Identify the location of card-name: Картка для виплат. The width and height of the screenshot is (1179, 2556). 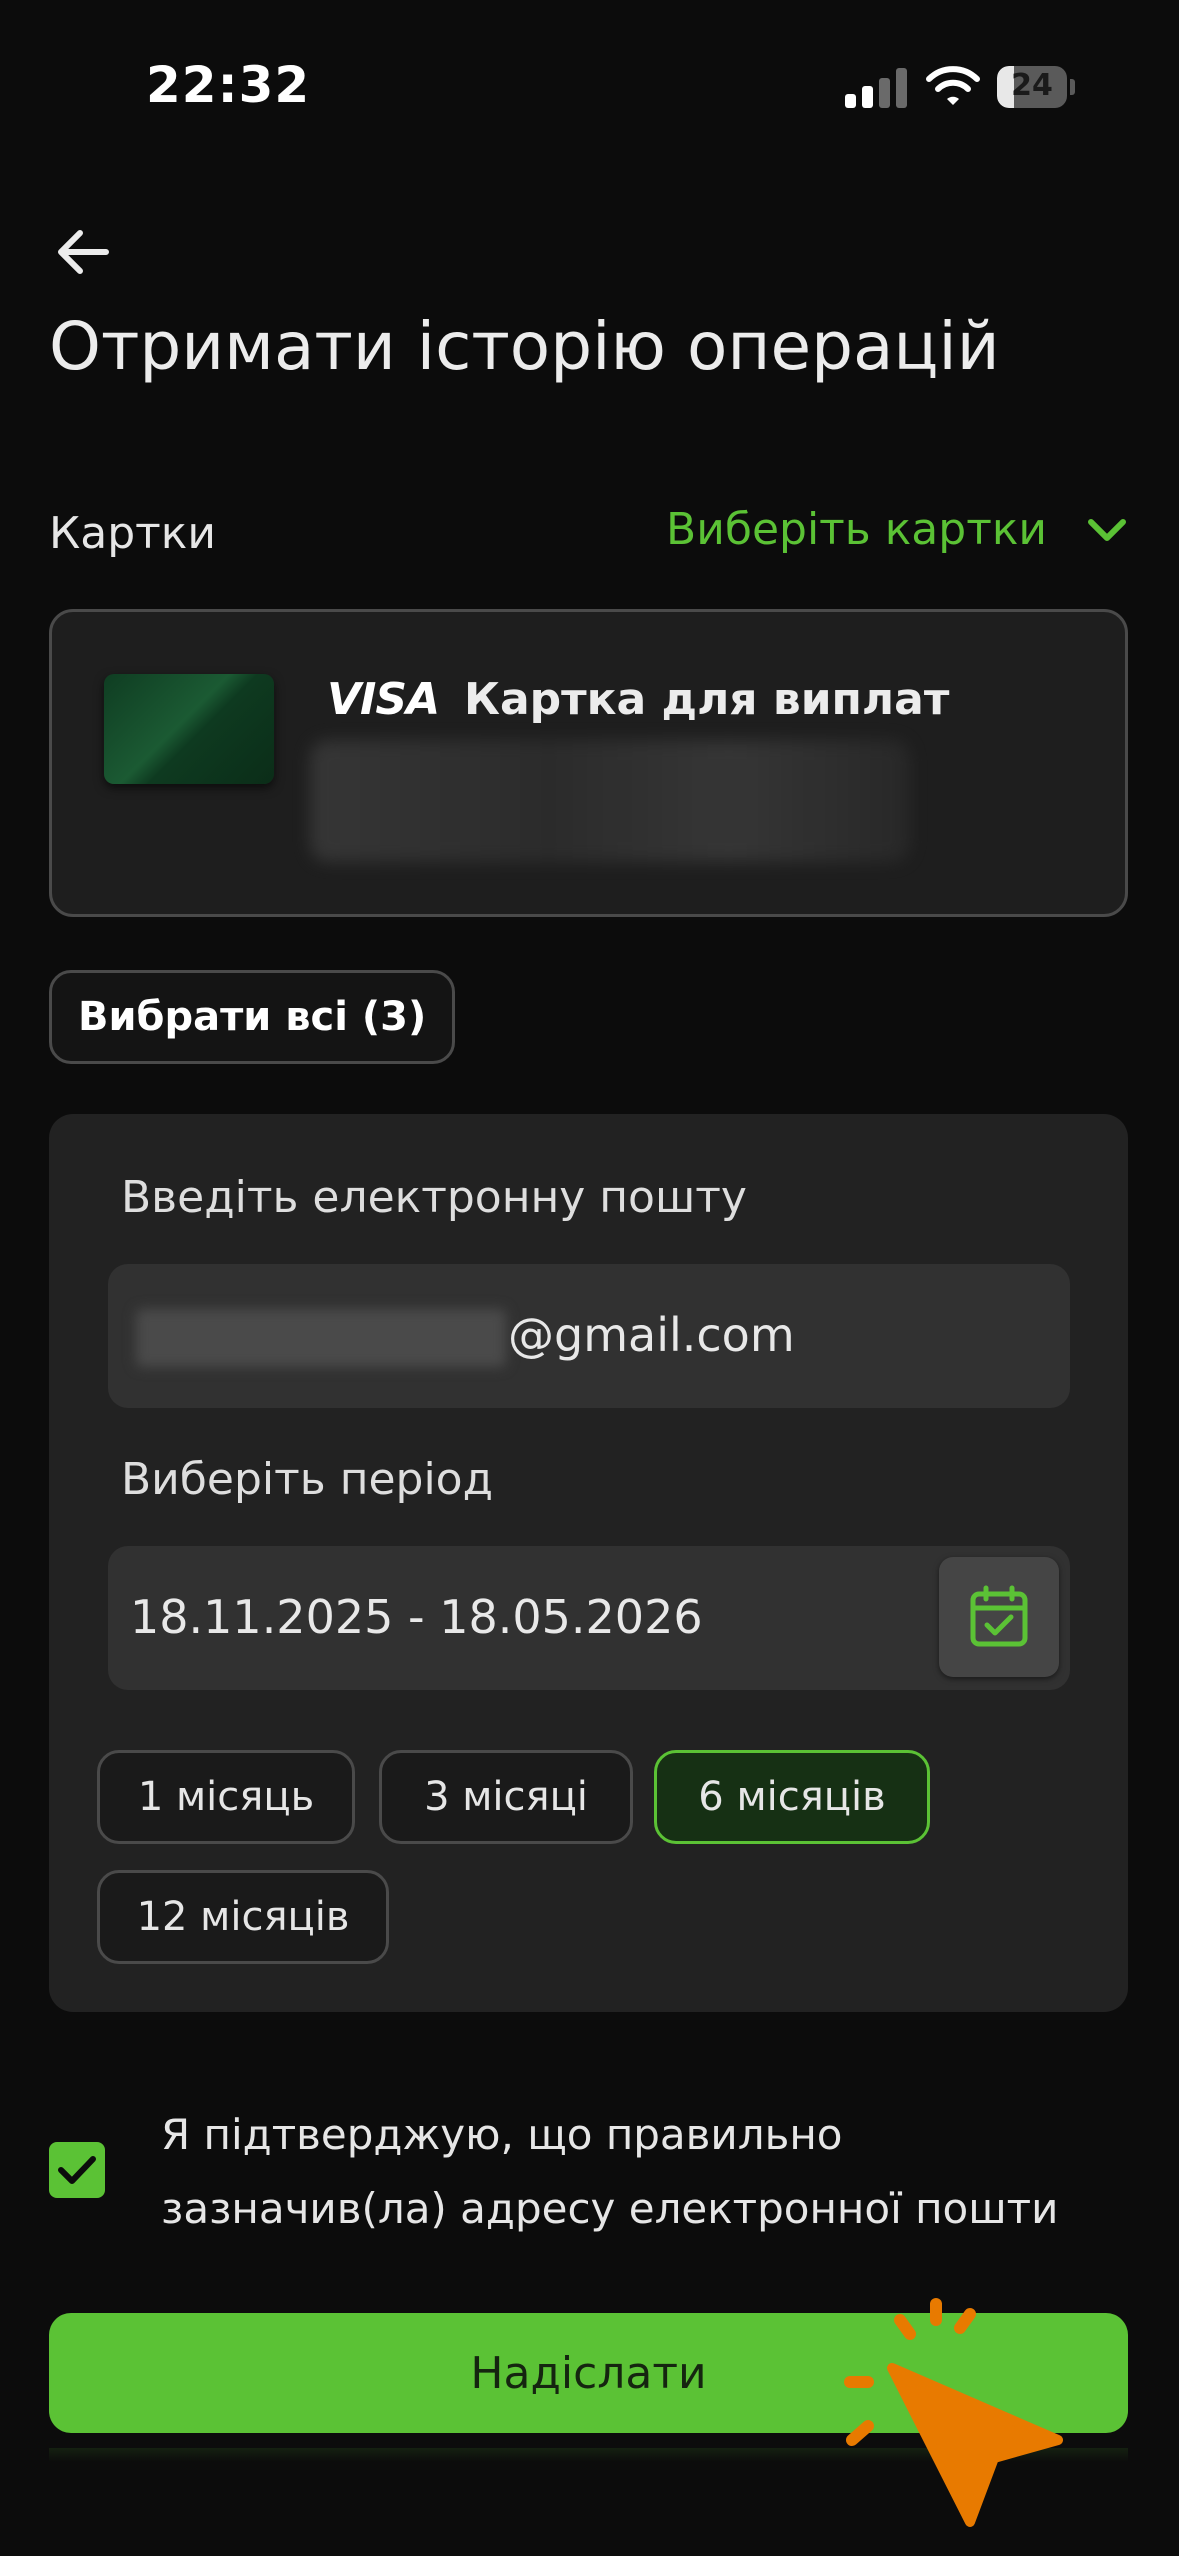
(707, 699).